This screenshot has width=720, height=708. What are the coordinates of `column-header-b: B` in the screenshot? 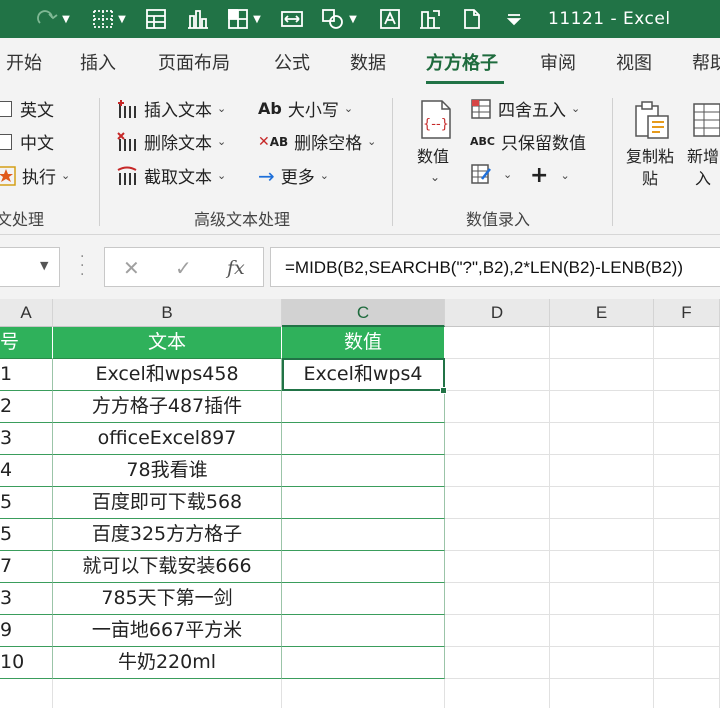 It's located at (167, 313).